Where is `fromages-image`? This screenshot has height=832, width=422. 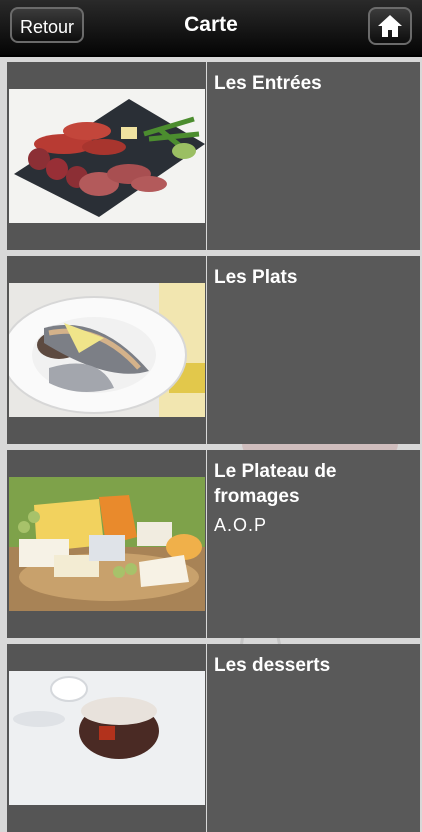 fromages-image is located at coordinates (107, 544).